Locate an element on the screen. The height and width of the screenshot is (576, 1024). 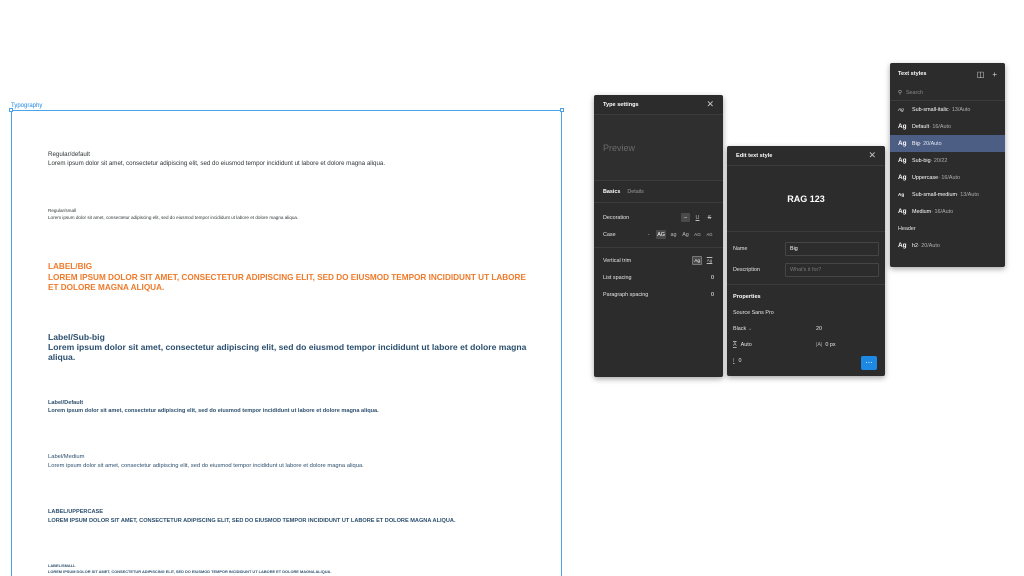
style-name: Sub-small-medium is located at coordinates (934, 194).